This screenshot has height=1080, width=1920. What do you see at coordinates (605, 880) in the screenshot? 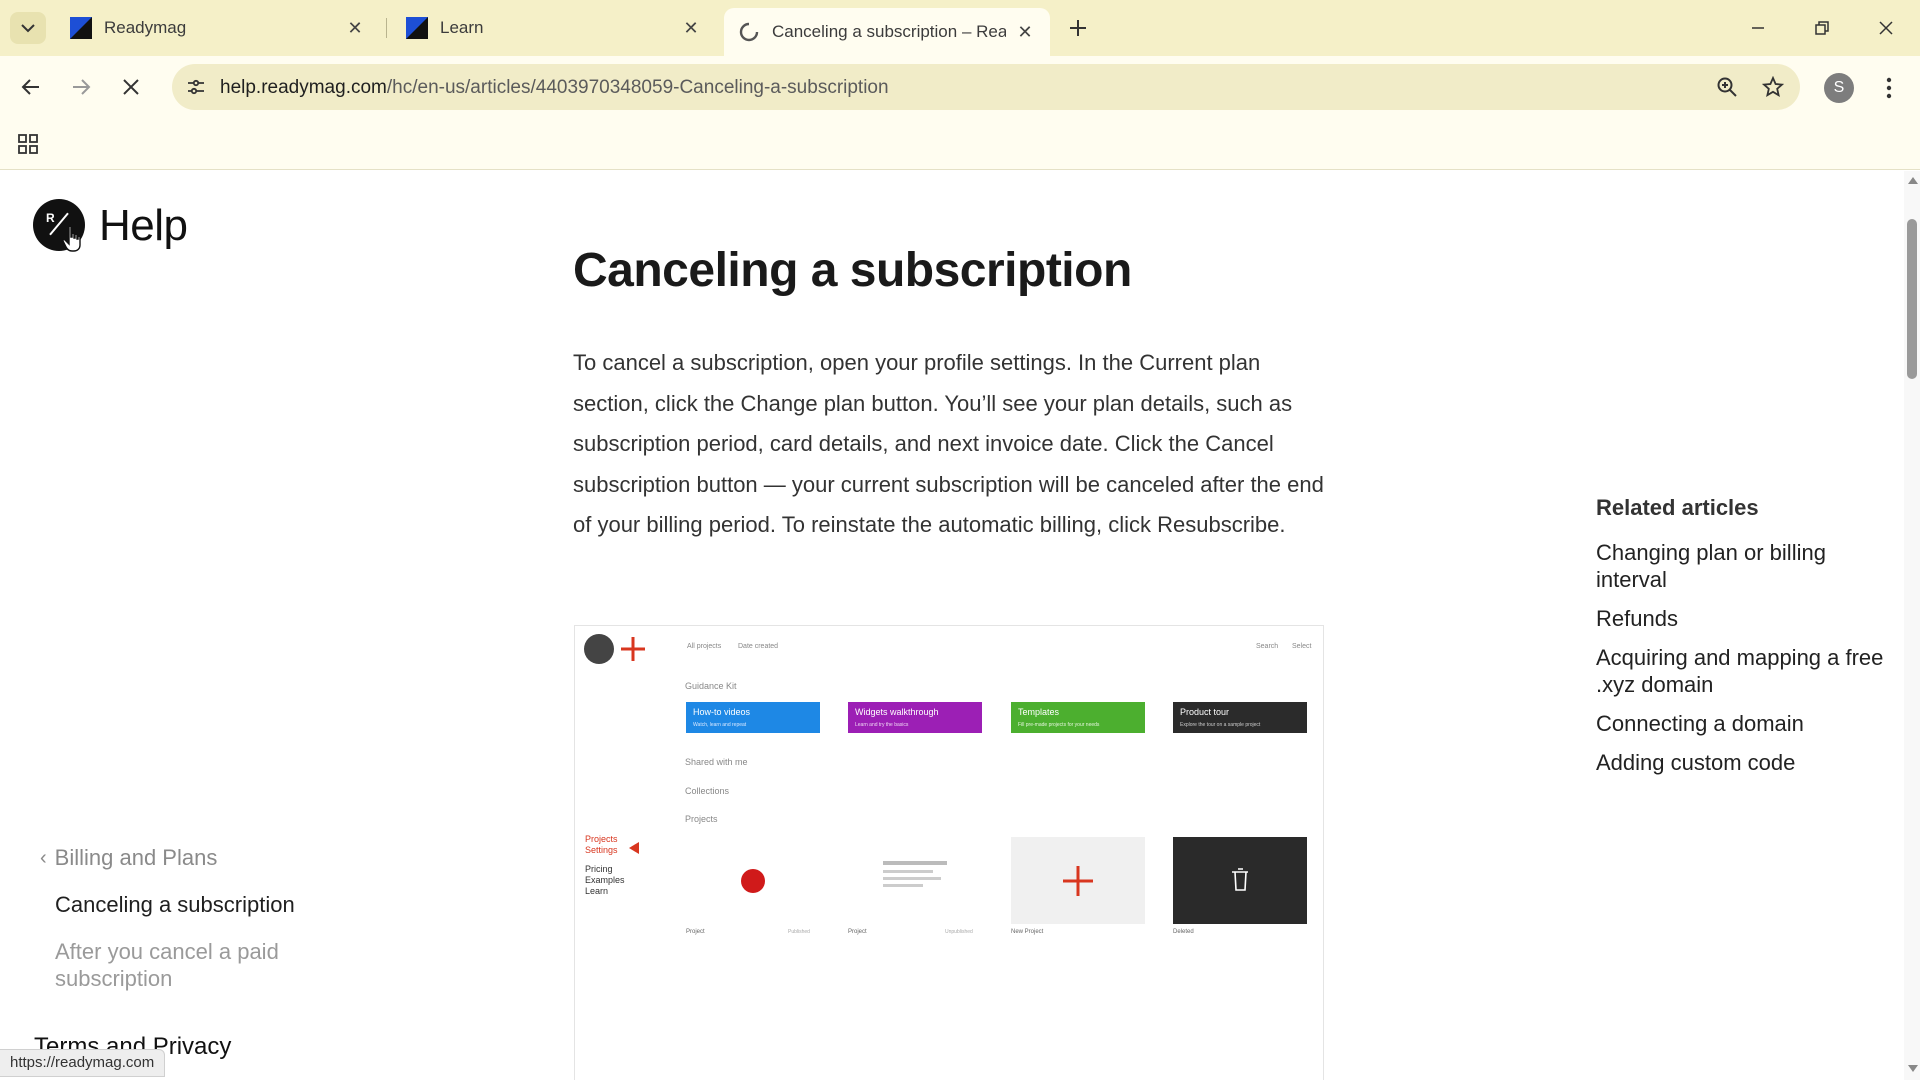
I see `menu-item: Examples` at bounding box center [605, 880].